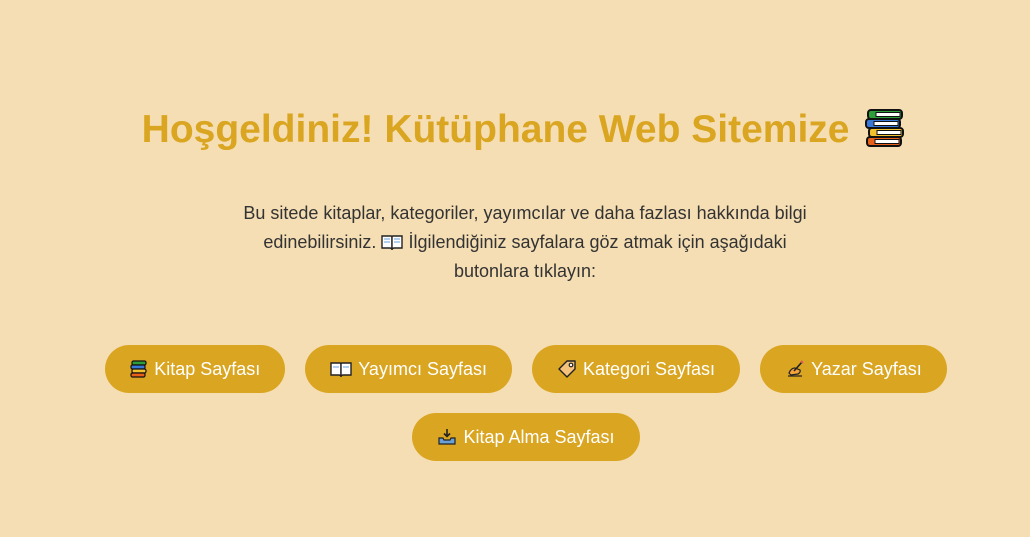 The image size is (1030, 537). I want to click on page-title: Hoşgeldiniz! Kütüphane Web Sitemize, so click(515, 130).